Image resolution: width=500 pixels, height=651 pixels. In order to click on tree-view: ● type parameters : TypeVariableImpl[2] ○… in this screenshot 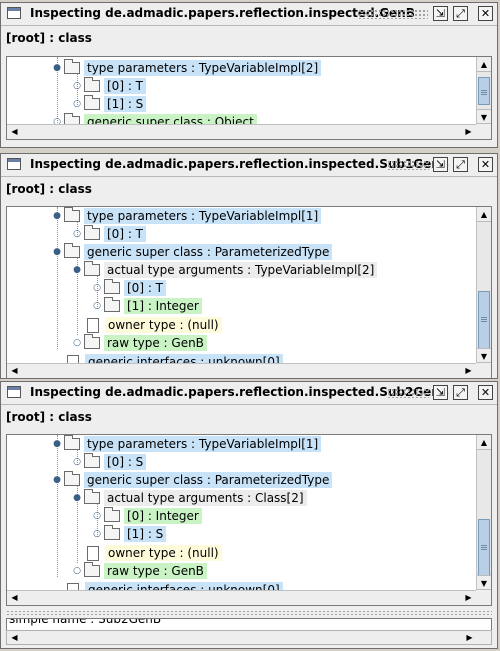, I will do `click(249, 98)`.